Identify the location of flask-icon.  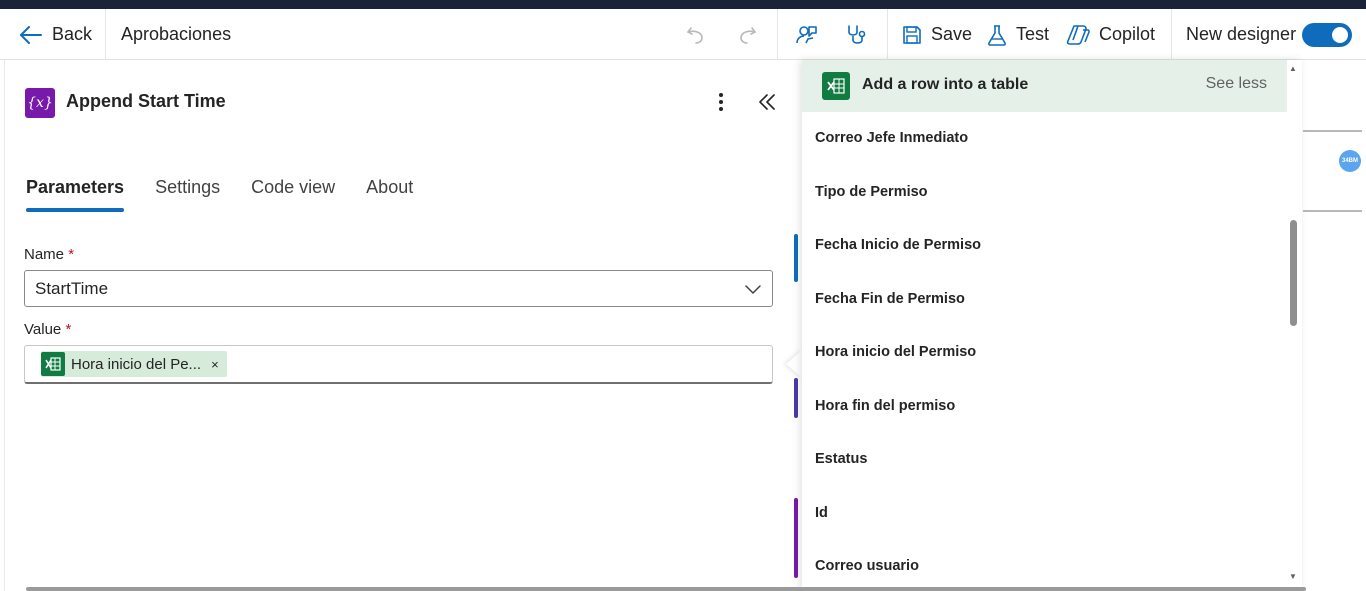
(997, 35).